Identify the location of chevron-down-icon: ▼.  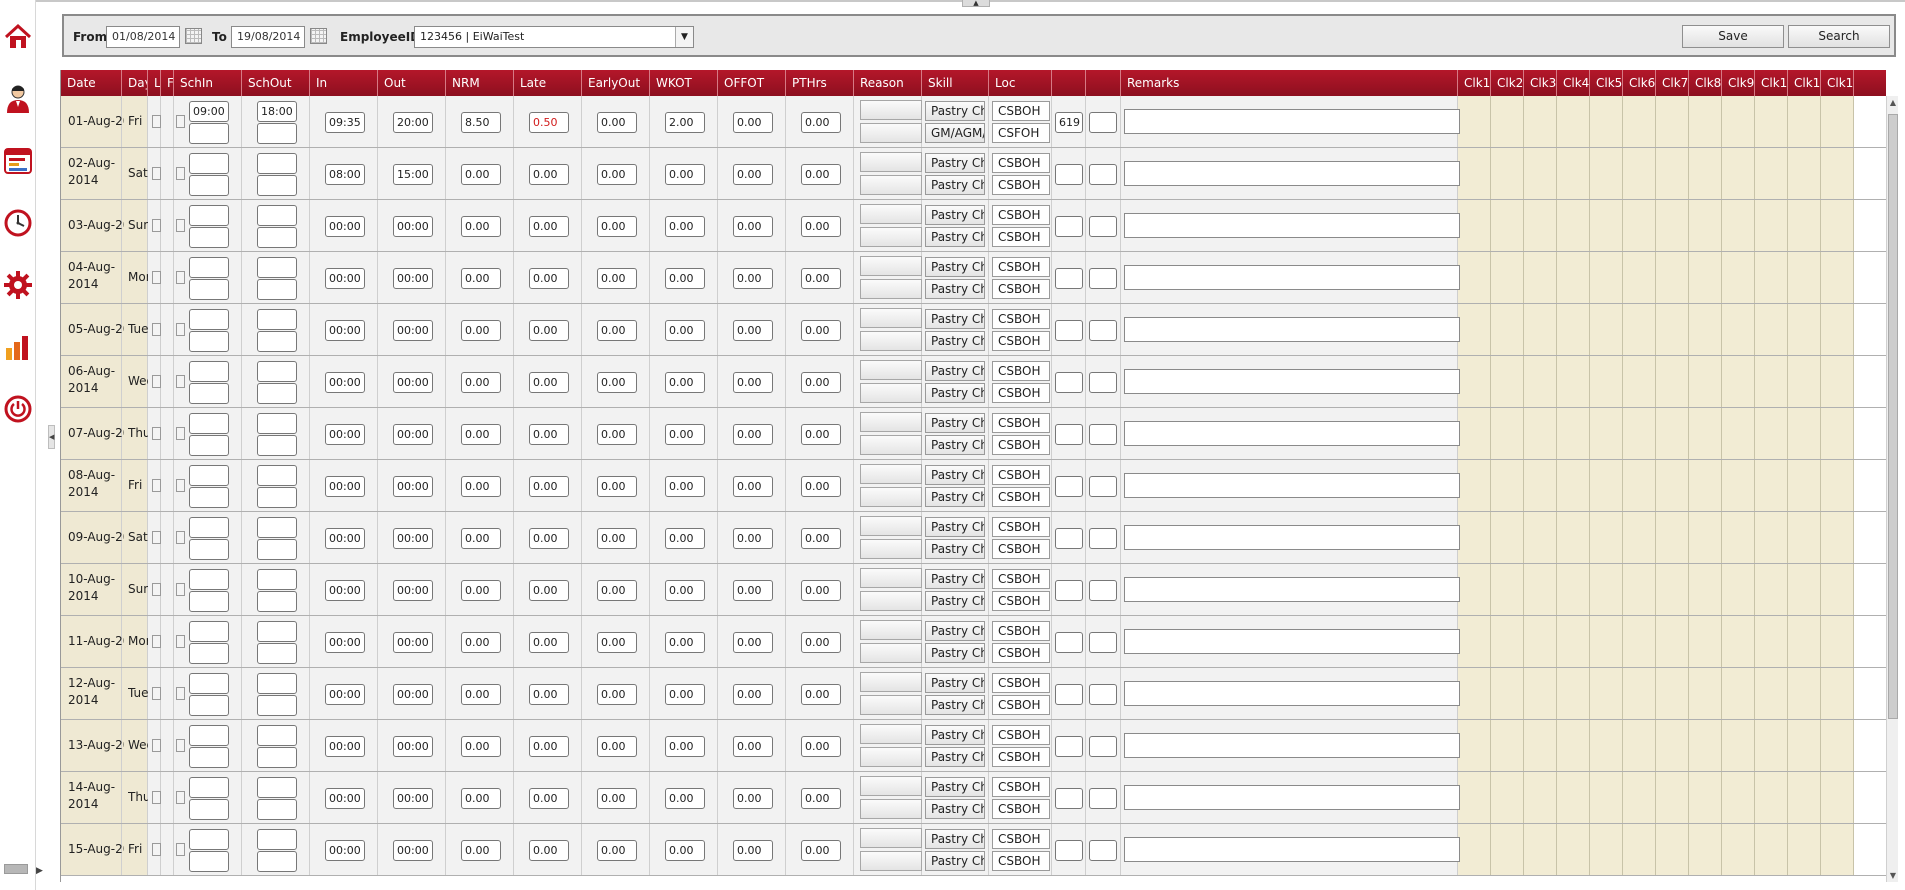
(684, 37).